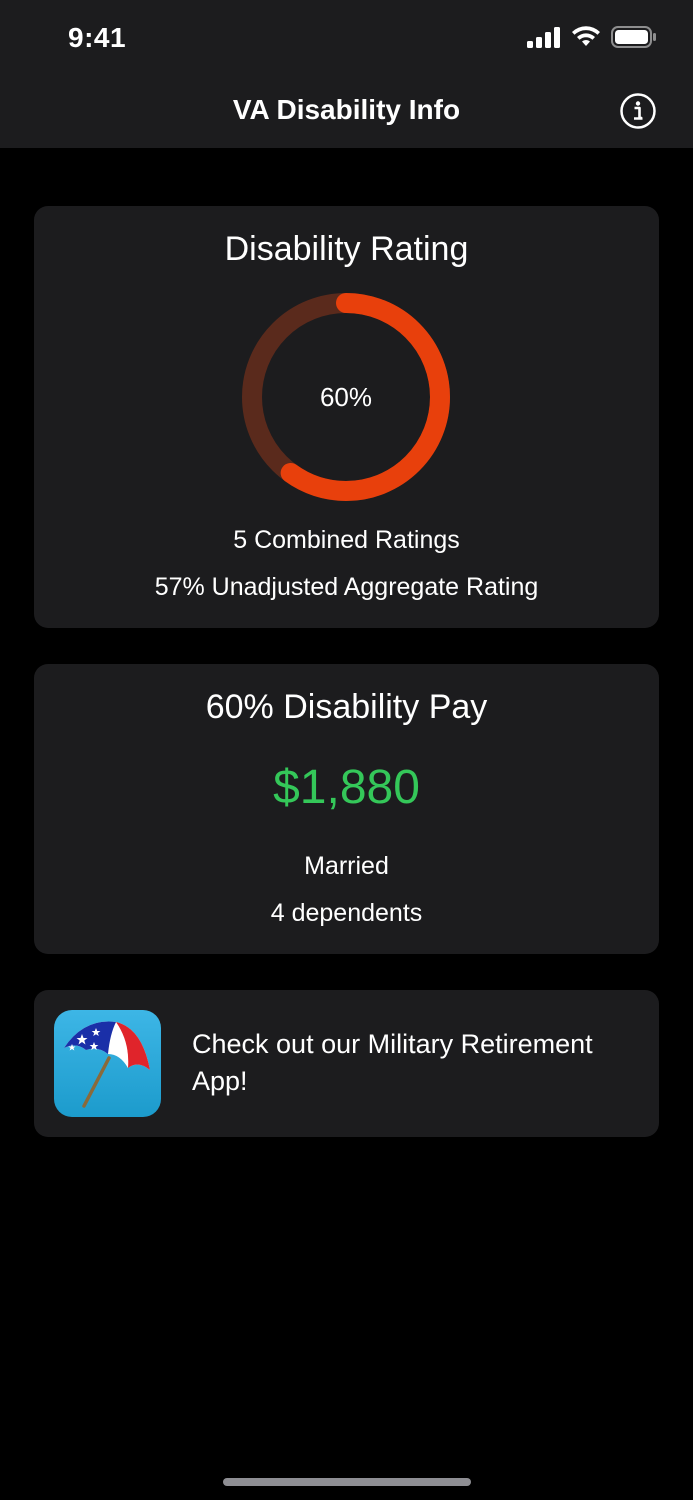  I want to click on status-time: 9:41, so click(97, 37).